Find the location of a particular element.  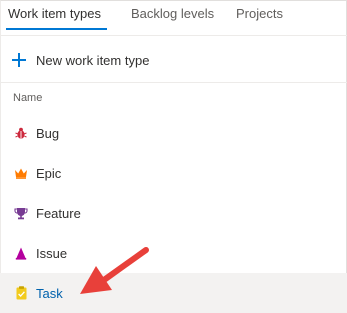

list-item-label: Issue is located at coordinates (52, 253).